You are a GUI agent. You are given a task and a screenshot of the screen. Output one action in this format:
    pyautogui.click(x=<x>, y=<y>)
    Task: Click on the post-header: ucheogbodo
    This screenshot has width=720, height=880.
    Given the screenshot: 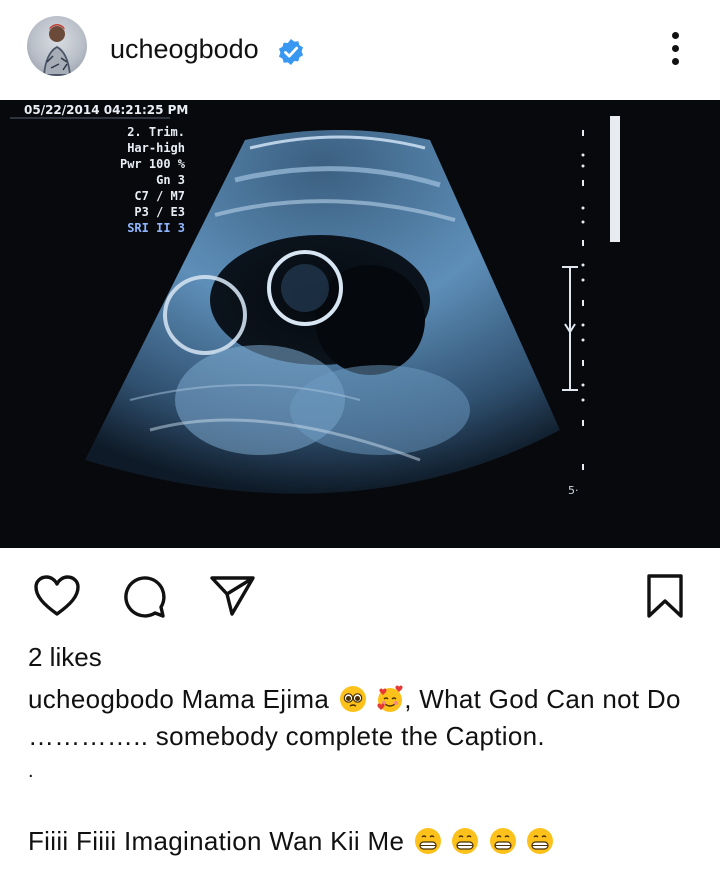 What is the action you would take?
    pyautogui.click(x=360, y=50)
    